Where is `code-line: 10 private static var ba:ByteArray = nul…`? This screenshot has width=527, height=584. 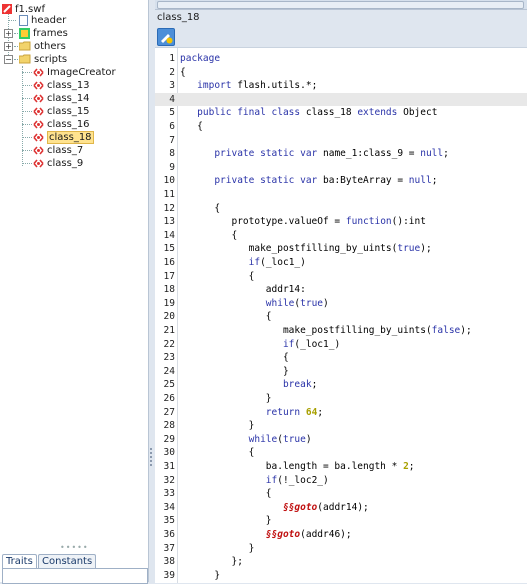
code-line: 10 private static var ba:ByteArray = nul… is located at coordinates (341, 181).